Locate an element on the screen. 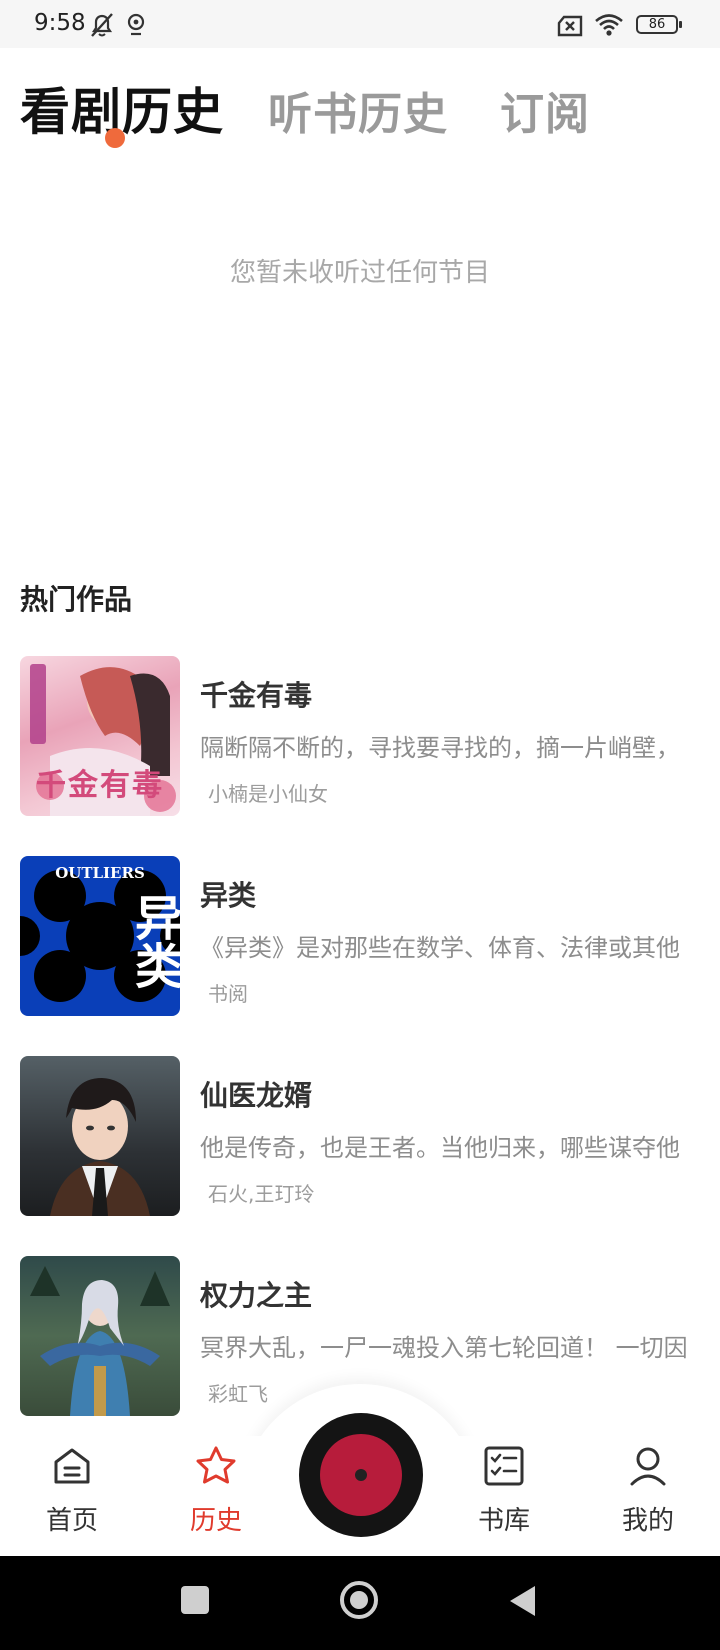 This screenshot has width=720, height=1650. home-system-button is located at coordinates (359, 1600).